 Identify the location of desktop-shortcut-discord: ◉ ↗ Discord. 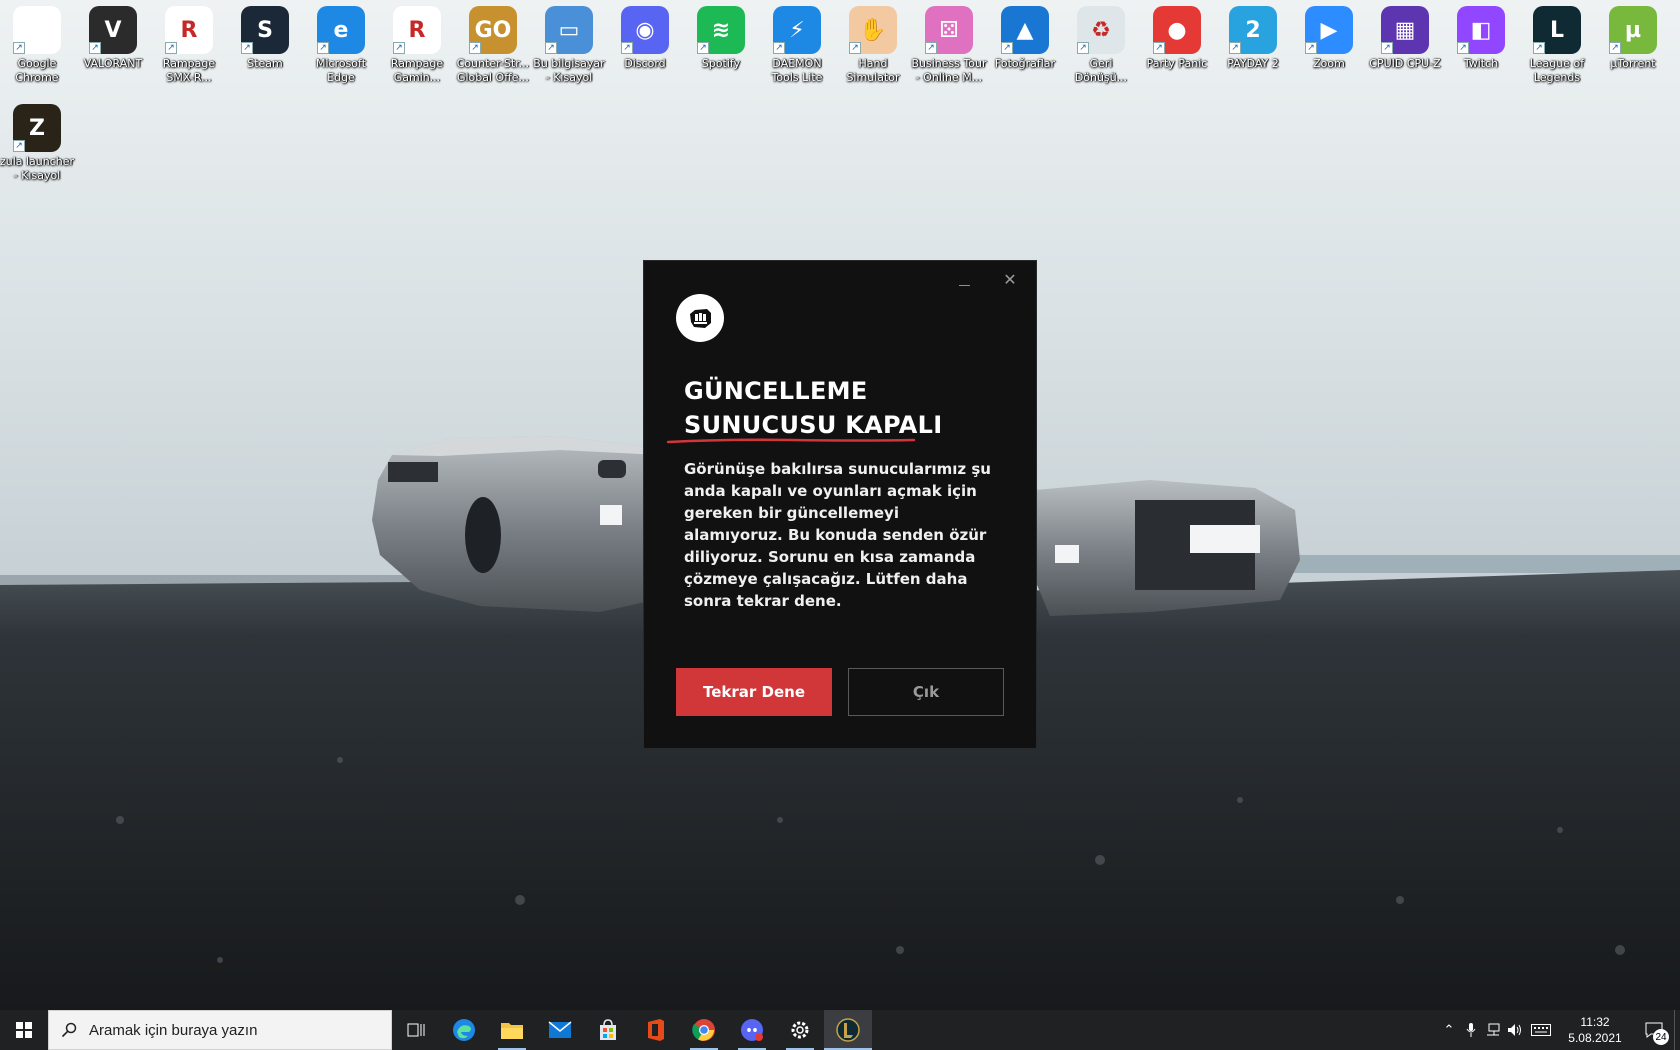
(645, 45).